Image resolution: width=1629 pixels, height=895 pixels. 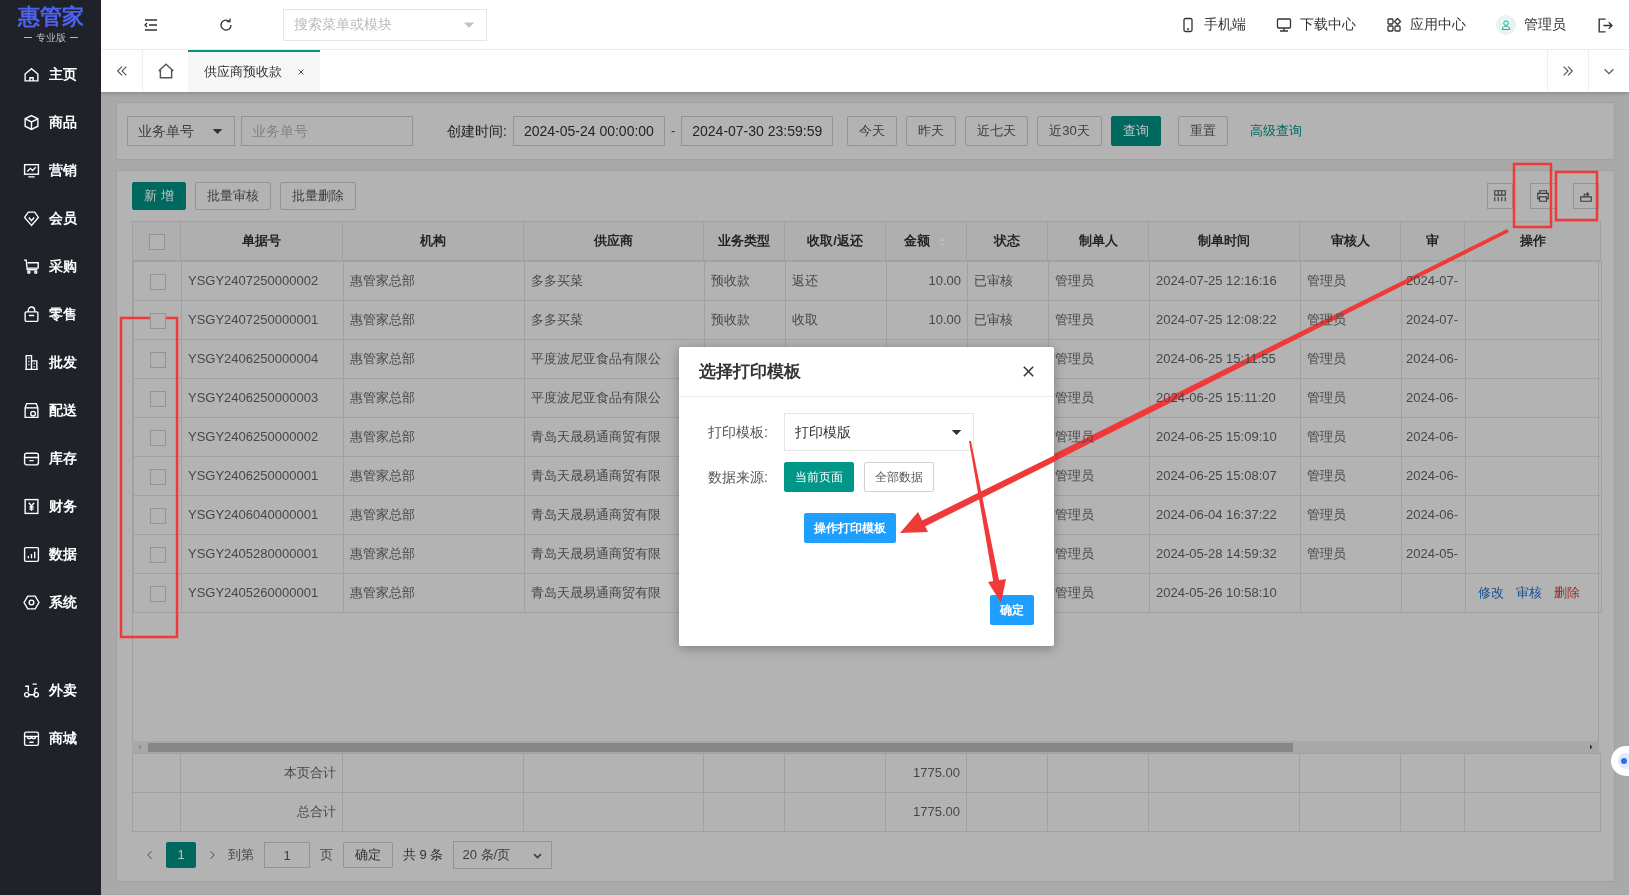 I want to click on table-cell-text: 2024-05-26 10:58:10, so click(x=1216, y=593).